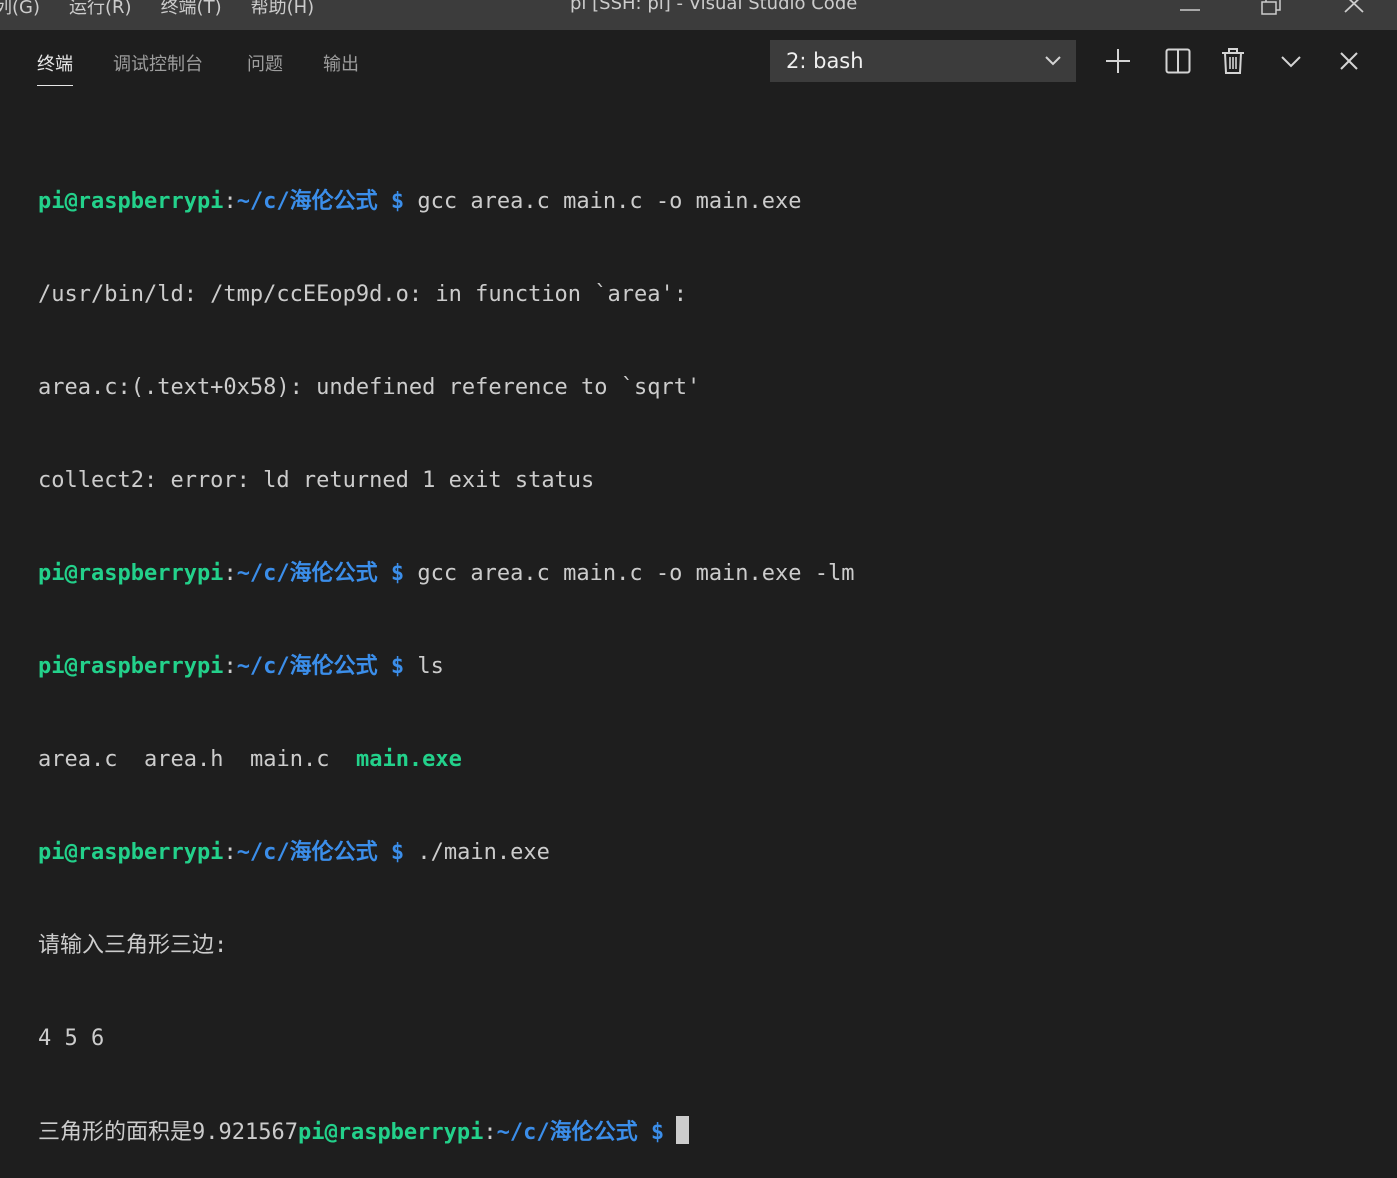  I want to click on terminal-line: area.c area.h main.c main.exe, so click(446, 759).